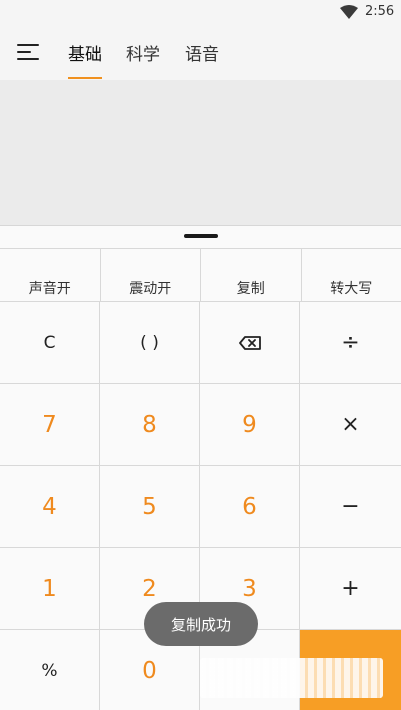  I want to click on plus-button: +, so click(350, 589).